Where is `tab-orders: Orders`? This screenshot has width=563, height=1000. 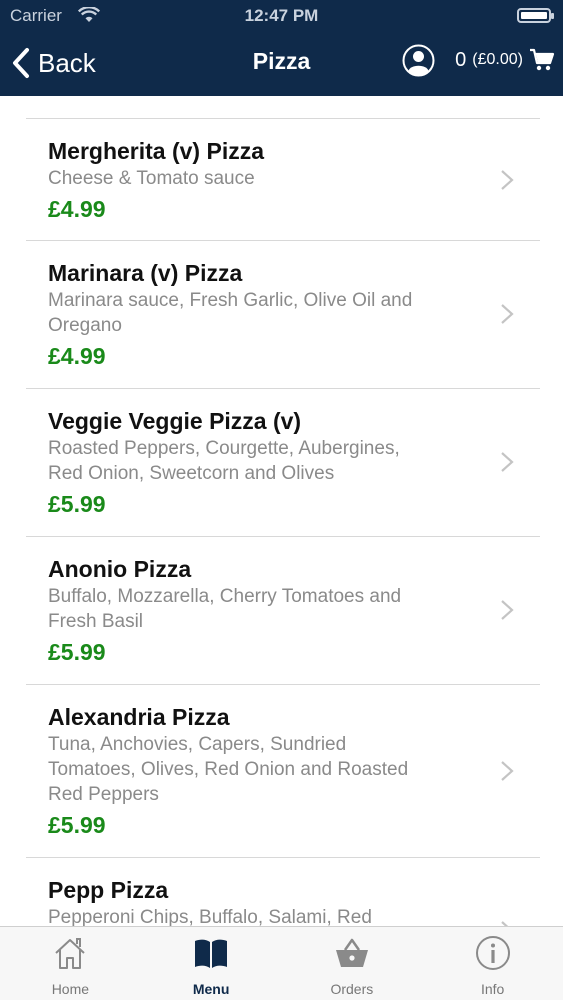
tab-orders: Orders is located at coordinates (352, 963).